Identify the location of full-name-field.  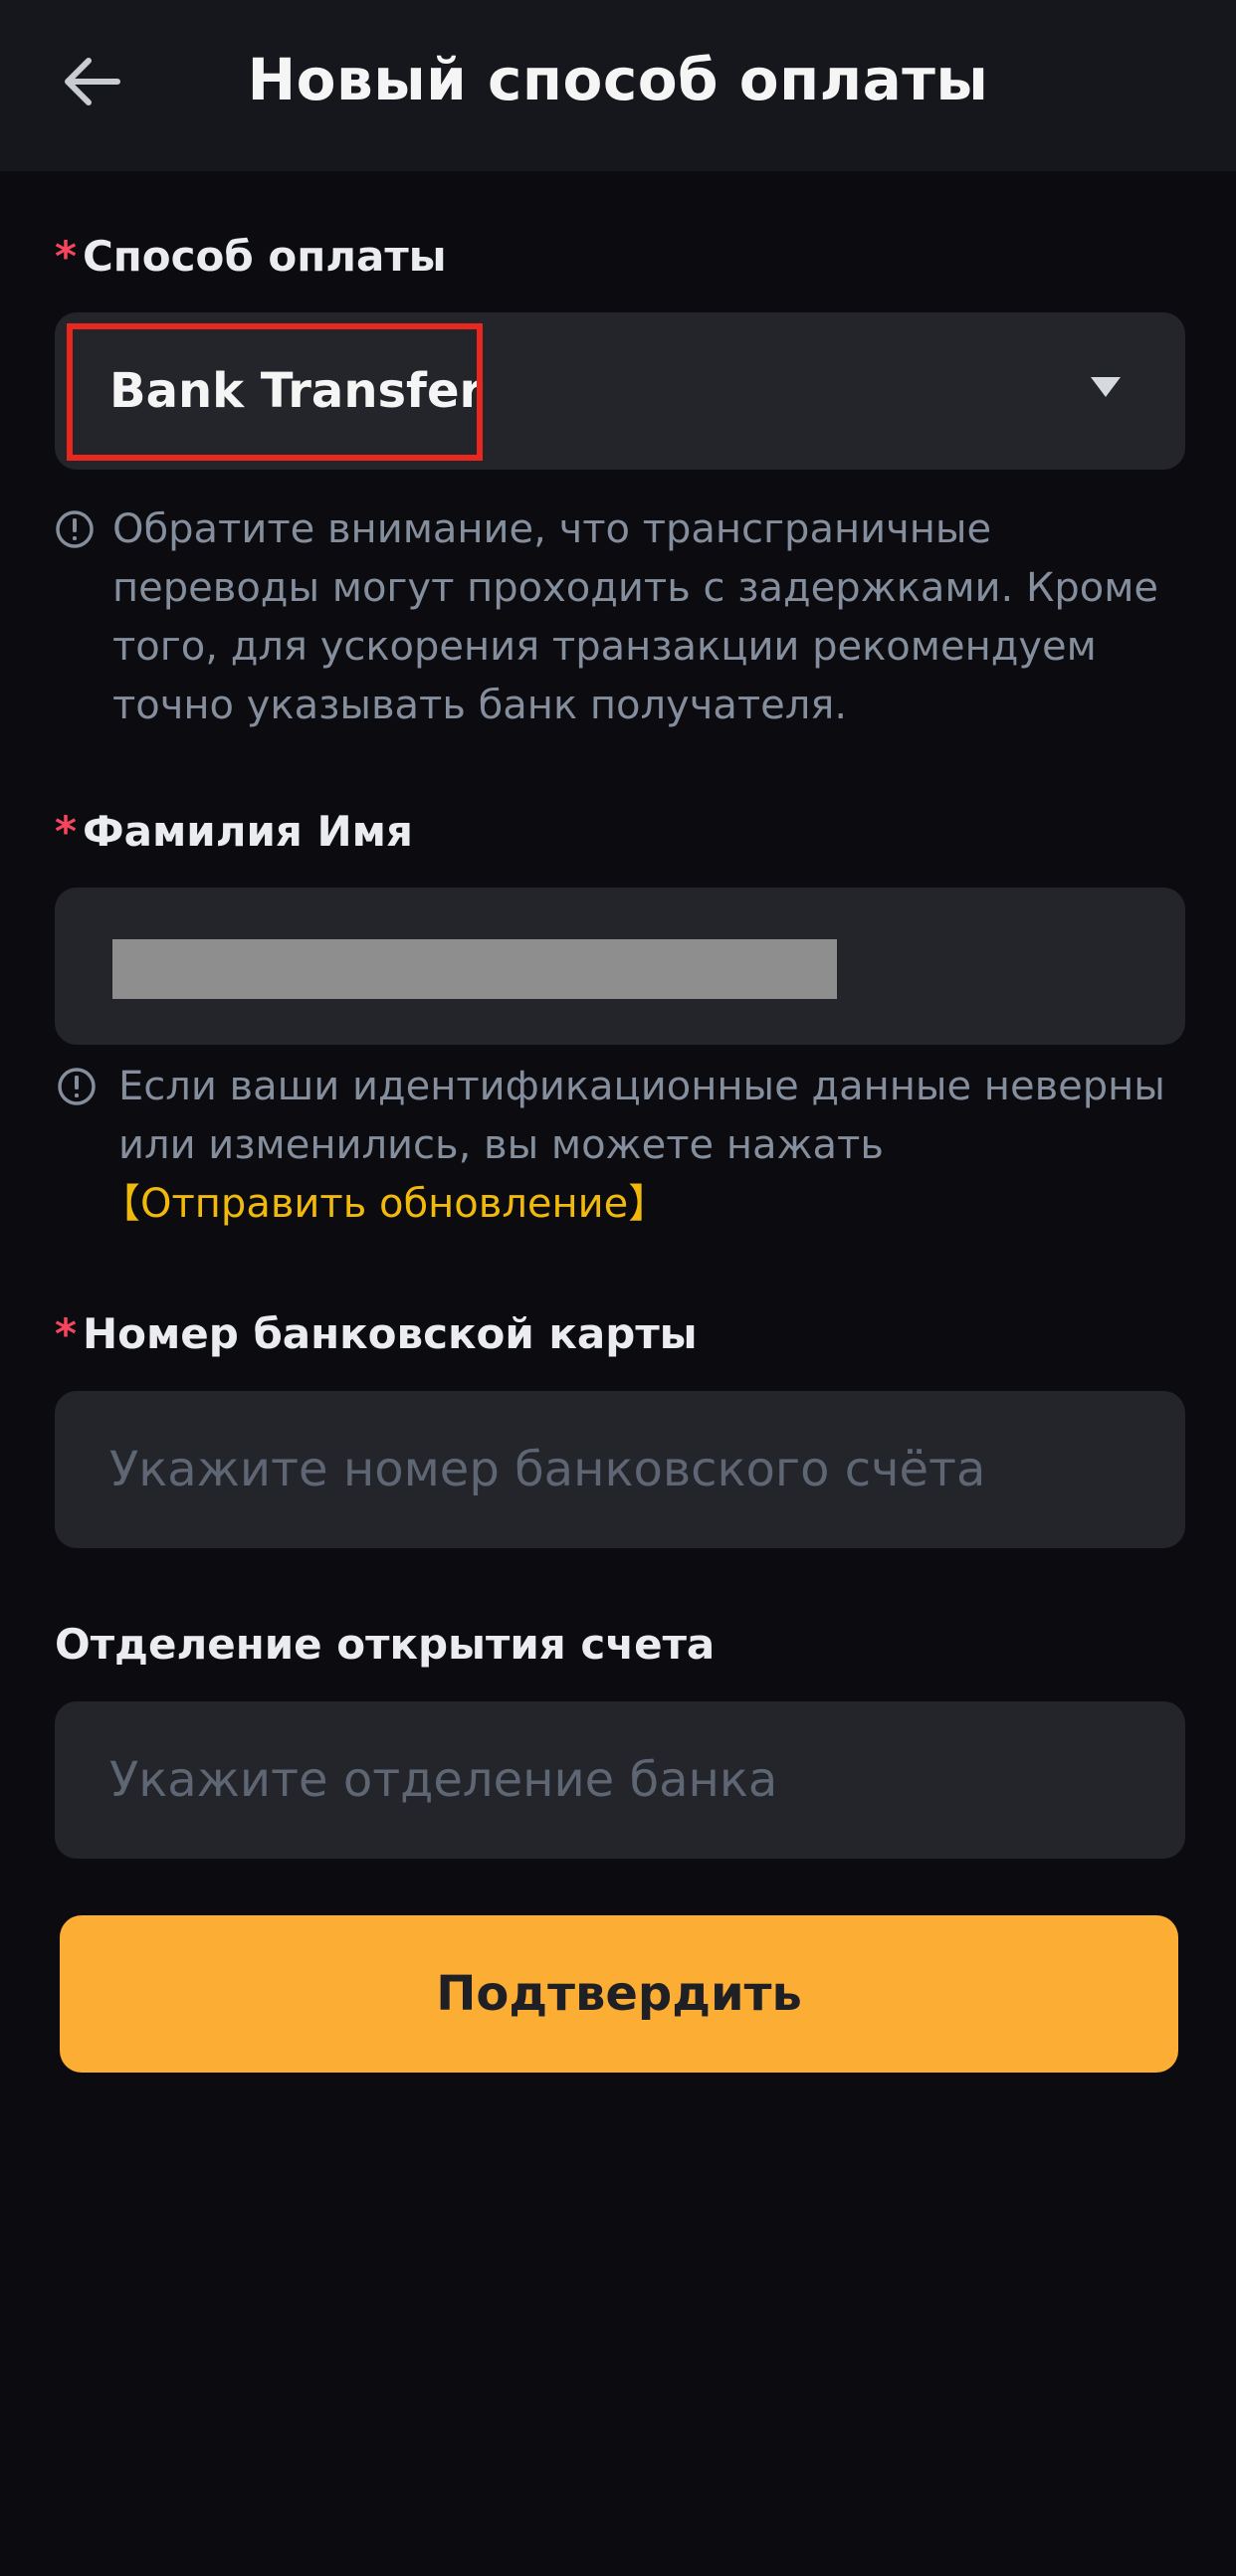
(620, 966).